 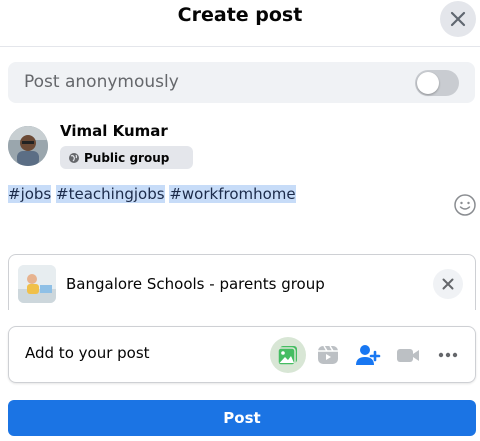 I want to click on user-name: Vimal Kumar, so click(x=114, y=131).